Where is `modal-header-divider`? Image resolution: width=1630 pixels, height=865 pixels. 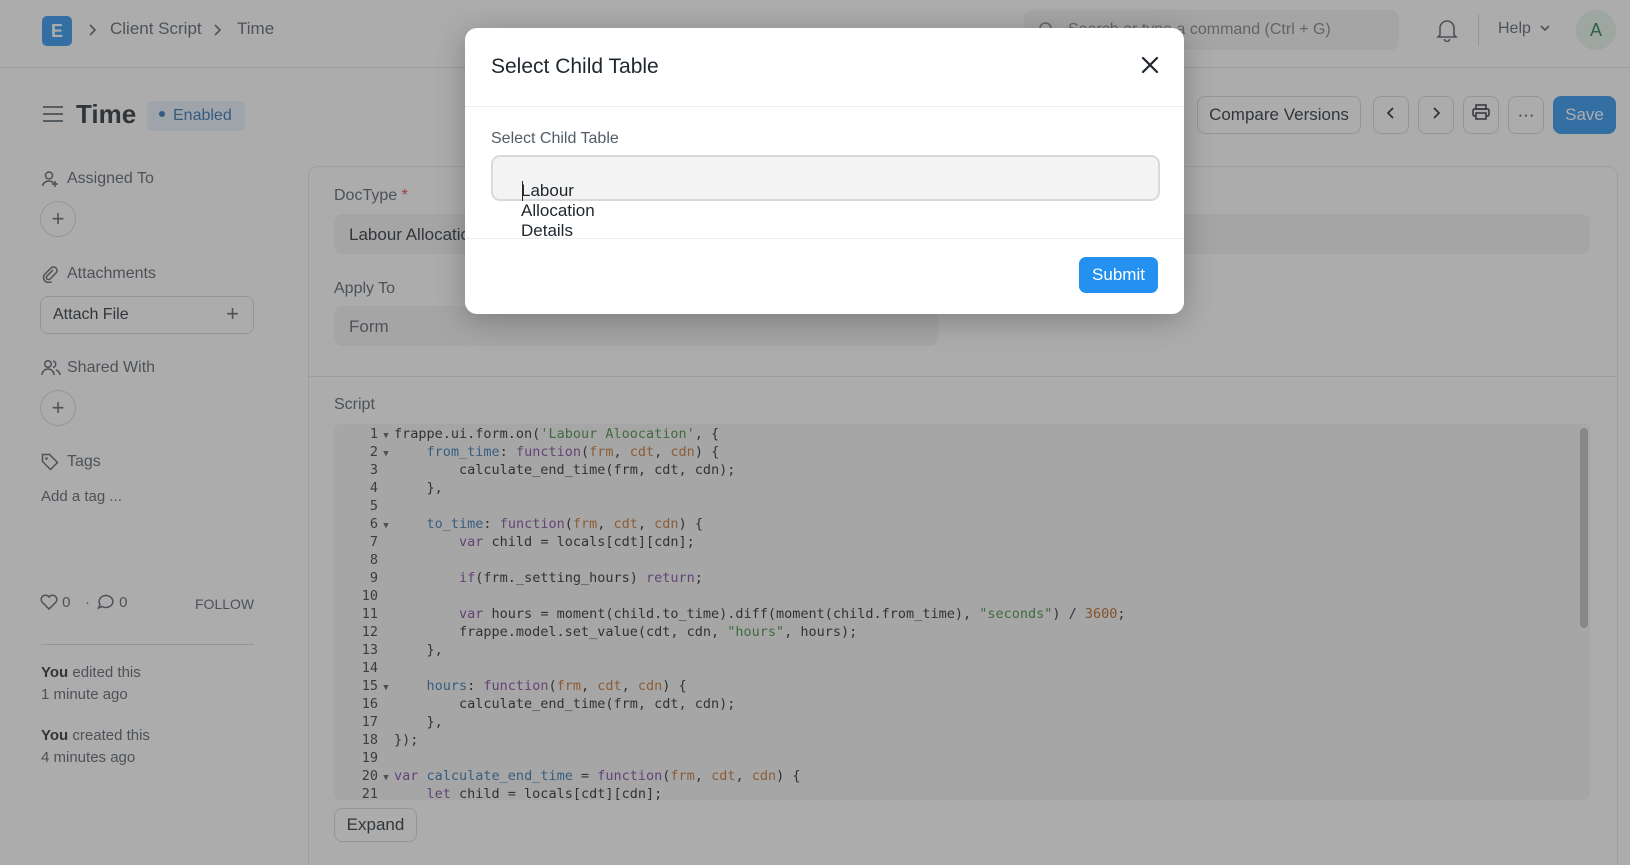
modal-header-divider is located at coordinates (824, 106).